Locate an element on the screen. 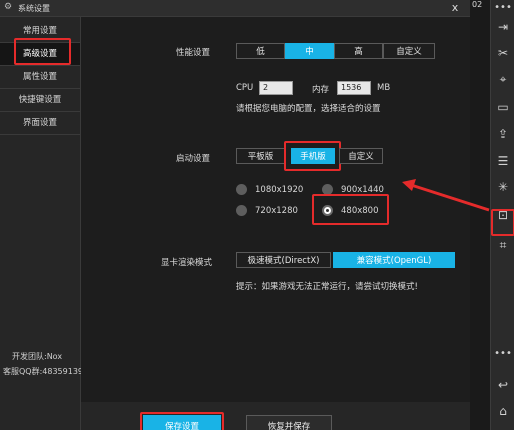 This screenshot has height=430, width=514. phone-highlight-box is located at coordinates (312, 156).